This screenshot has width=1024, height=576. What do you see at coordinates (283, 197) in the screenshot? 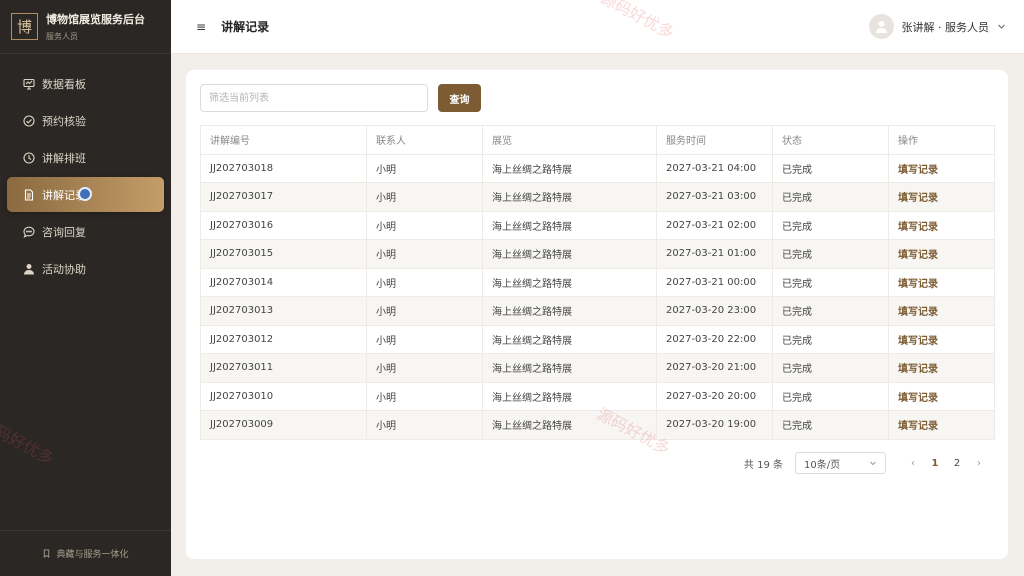
I see `record-id: JJ202703017` at bounding box center [283, 197].